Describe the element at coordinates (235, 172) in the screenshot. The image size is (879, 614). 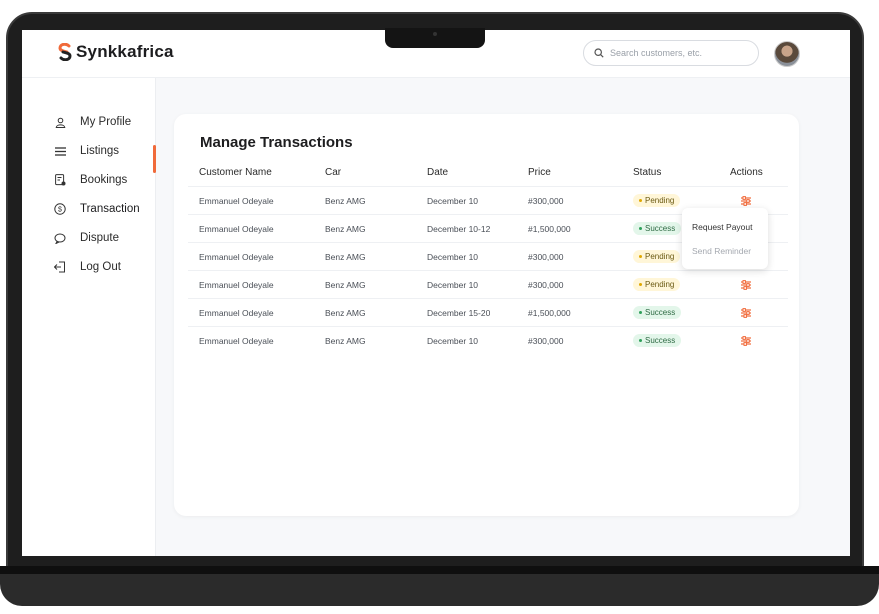
I see `column-header-customer: Customer Name` at that location.